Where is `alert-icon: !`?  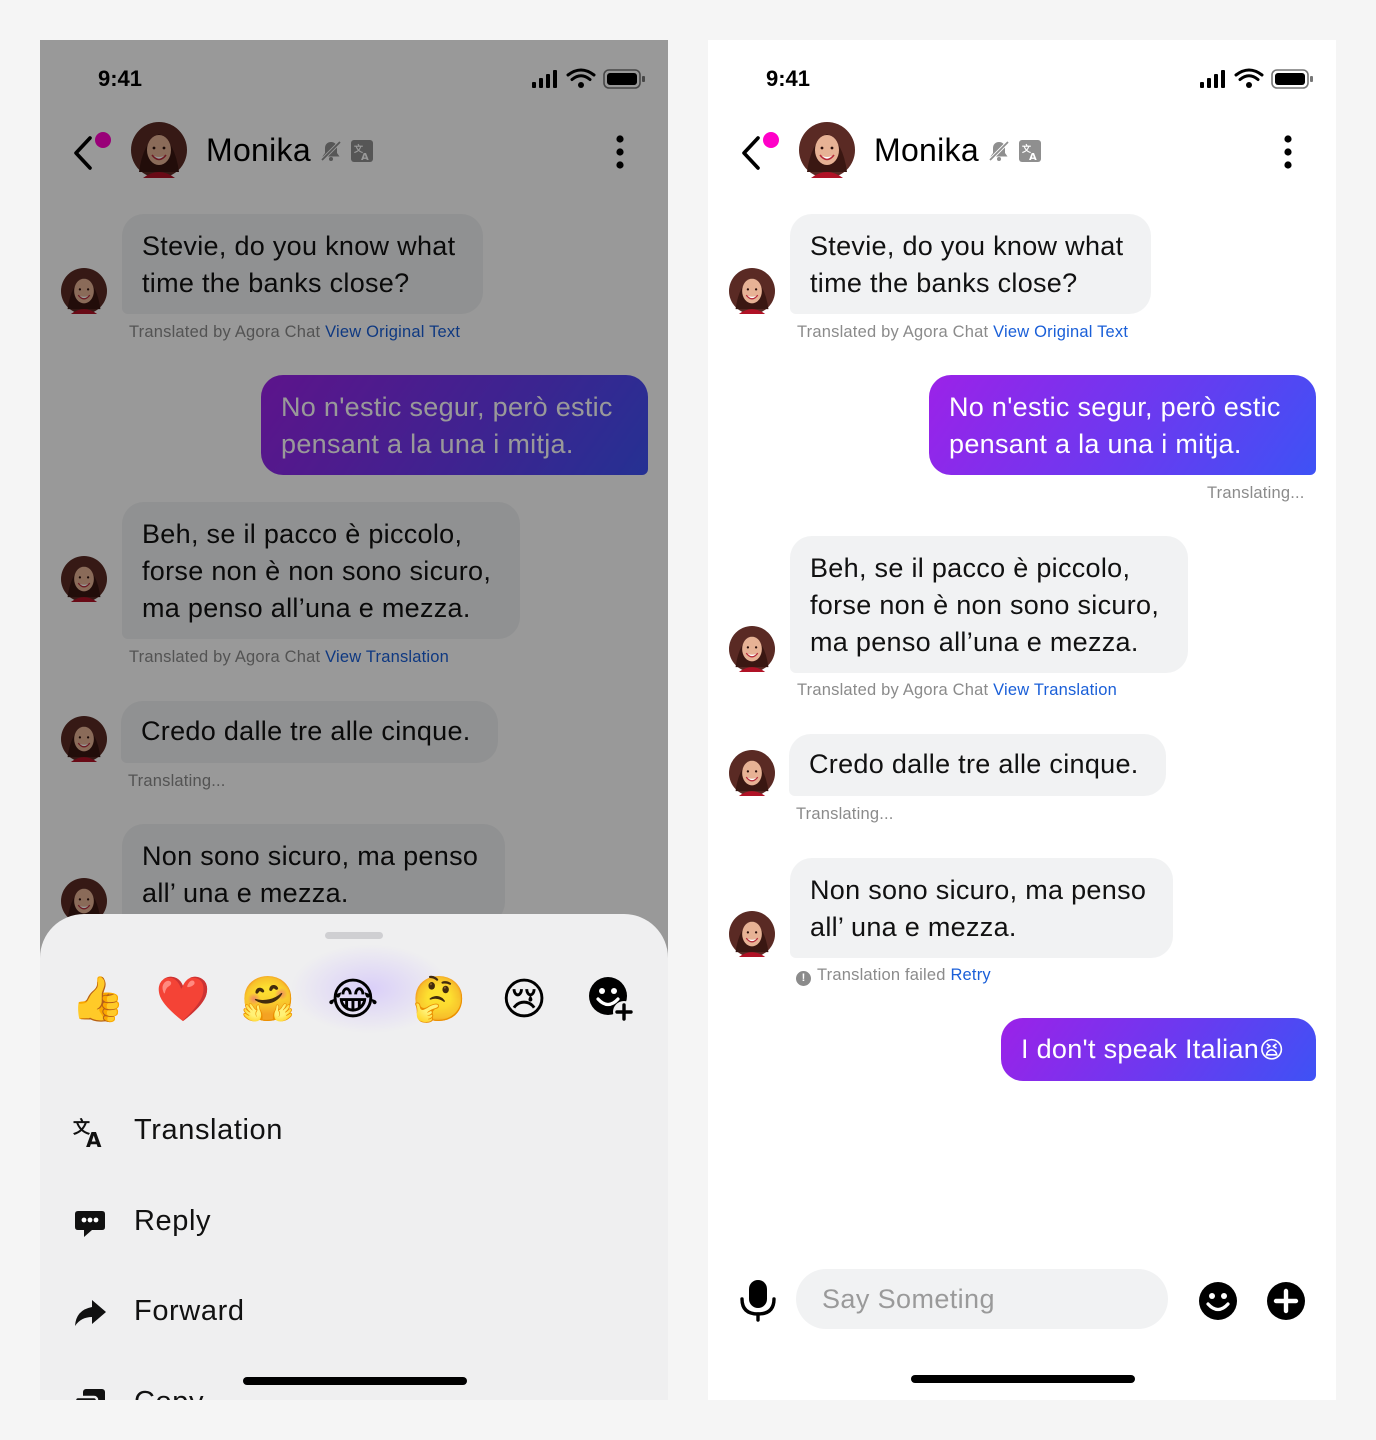 alert-icon: ! is located at coordinates (803, 978).